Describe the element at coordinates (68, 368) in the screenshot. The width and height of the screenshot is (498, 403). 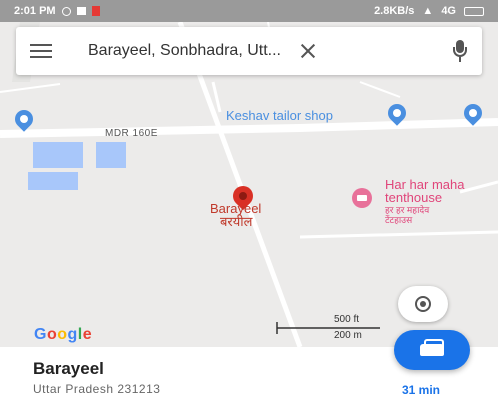
I see `place-title: Barayeel` at that location.